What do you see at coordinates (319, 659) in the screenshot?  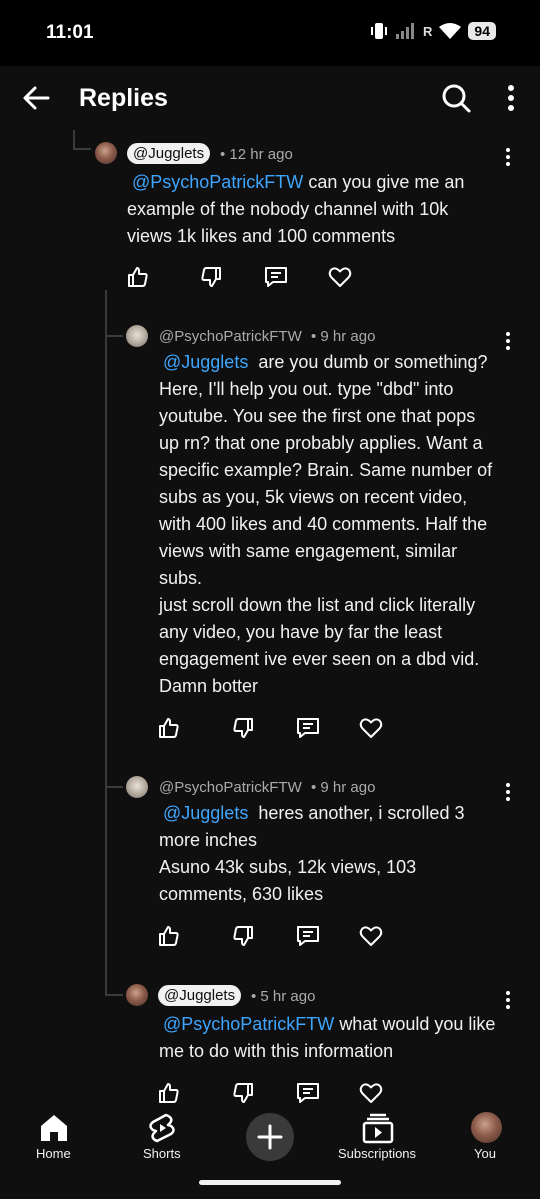 I see `comment-line: engagement ive ever seen on a dbd vid.` at bounding box center [319, 659].